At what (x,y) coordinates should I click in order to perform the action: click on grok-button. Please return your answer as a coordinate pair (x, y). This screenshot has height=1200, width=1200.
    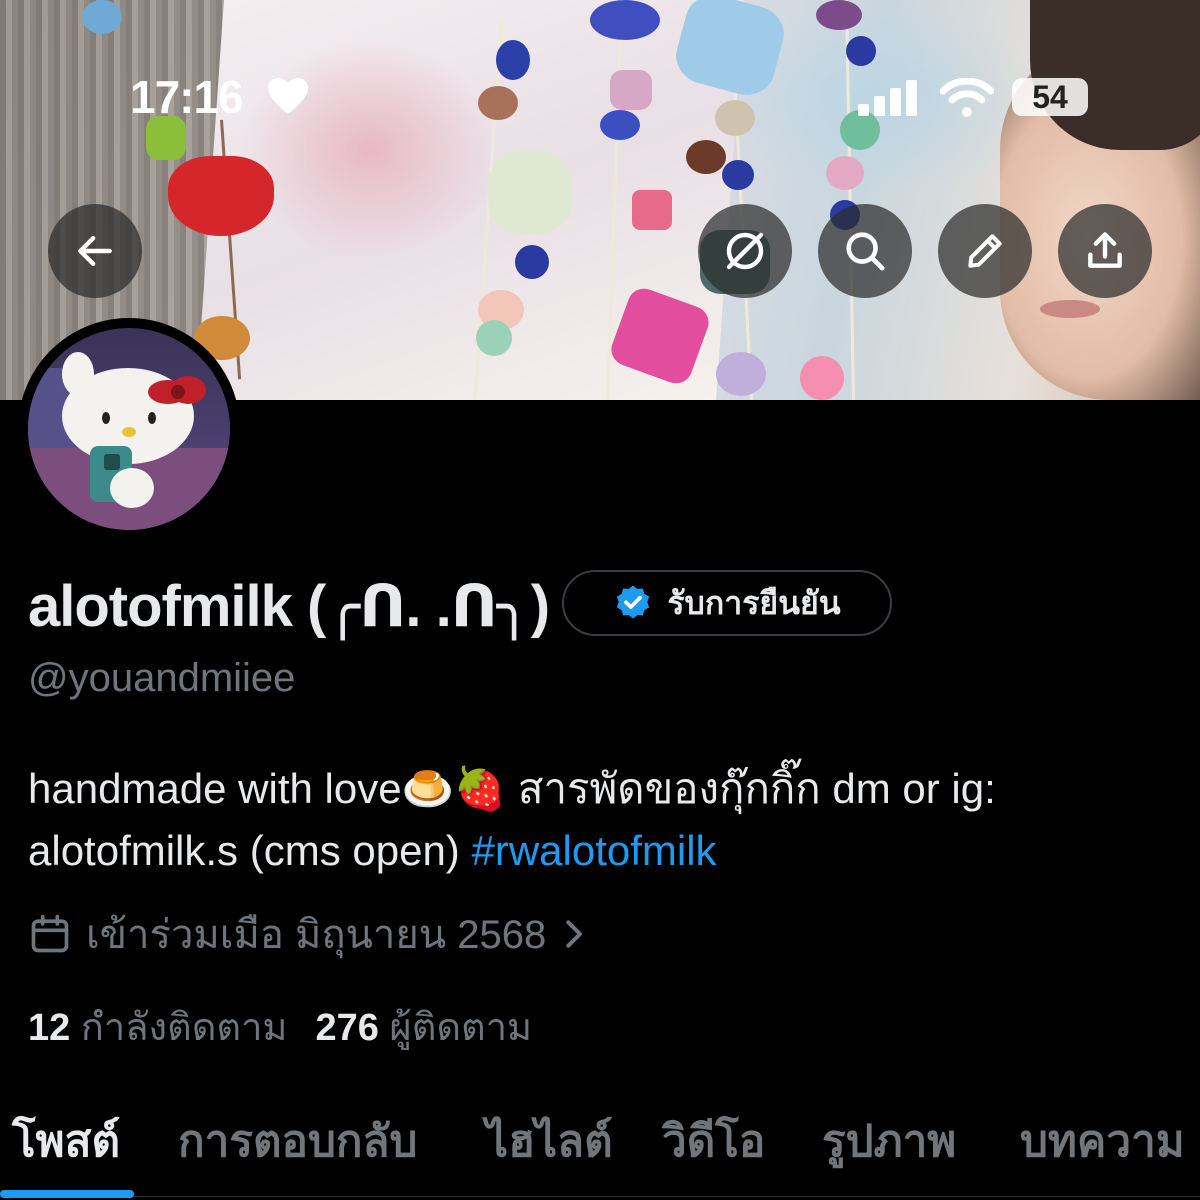
    Looking at the image, I should click on (745, 251).